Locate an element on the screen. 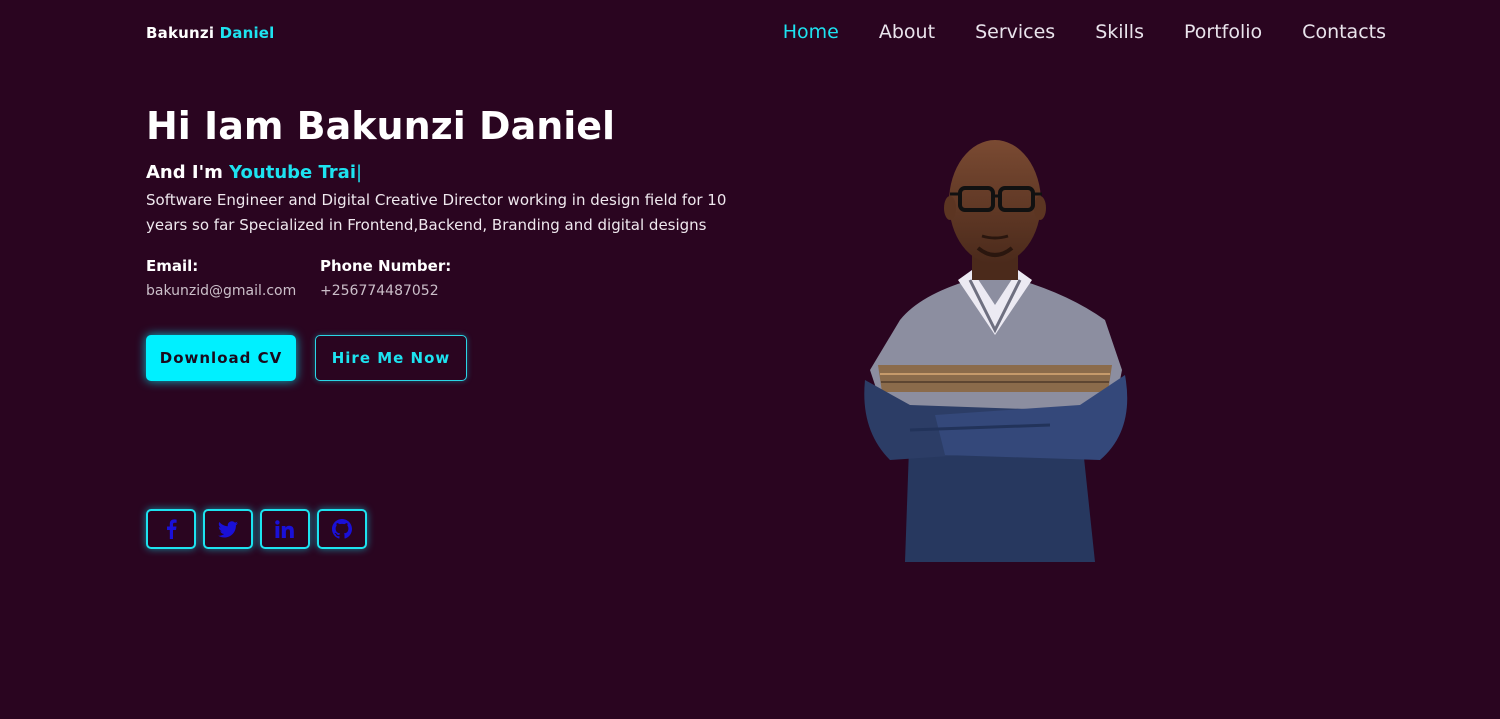 This screenshot has height=719, width=1500. hero-subtitle-prefix: And I'm is located at coordinates (184, 172).